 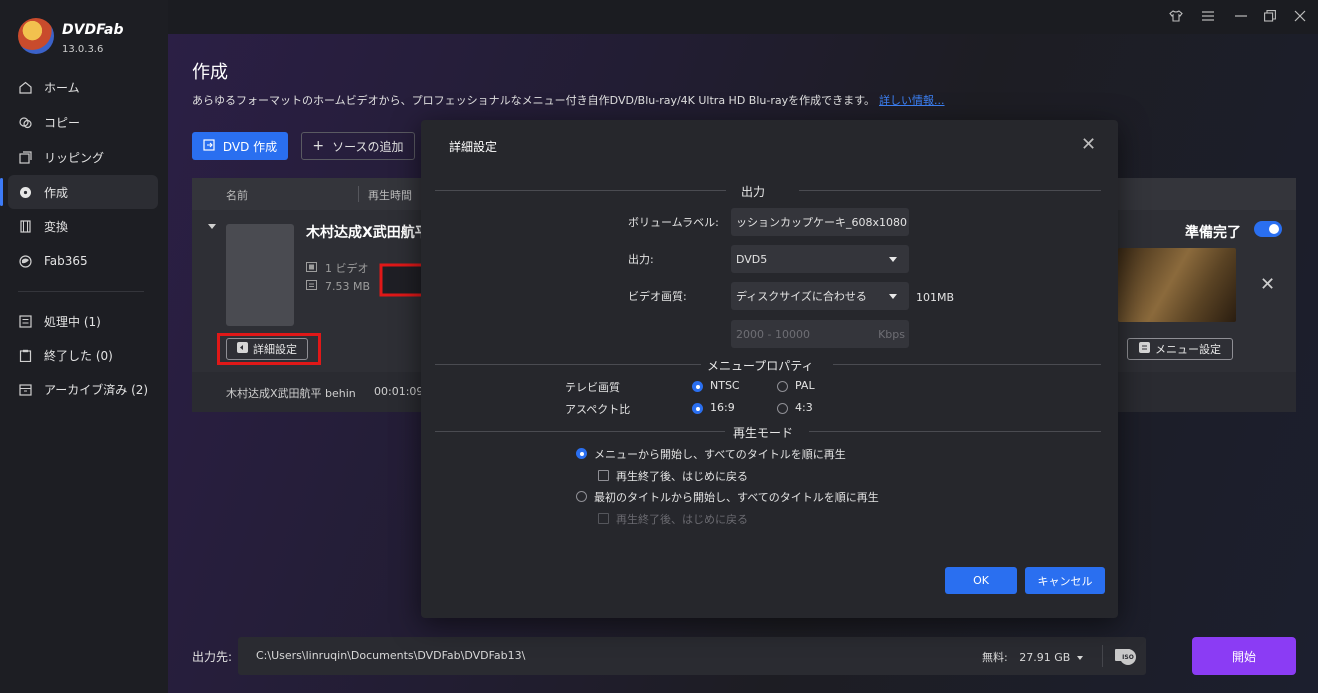 I want to click on output-format-label: 出力:, so click(x=641, y=259).